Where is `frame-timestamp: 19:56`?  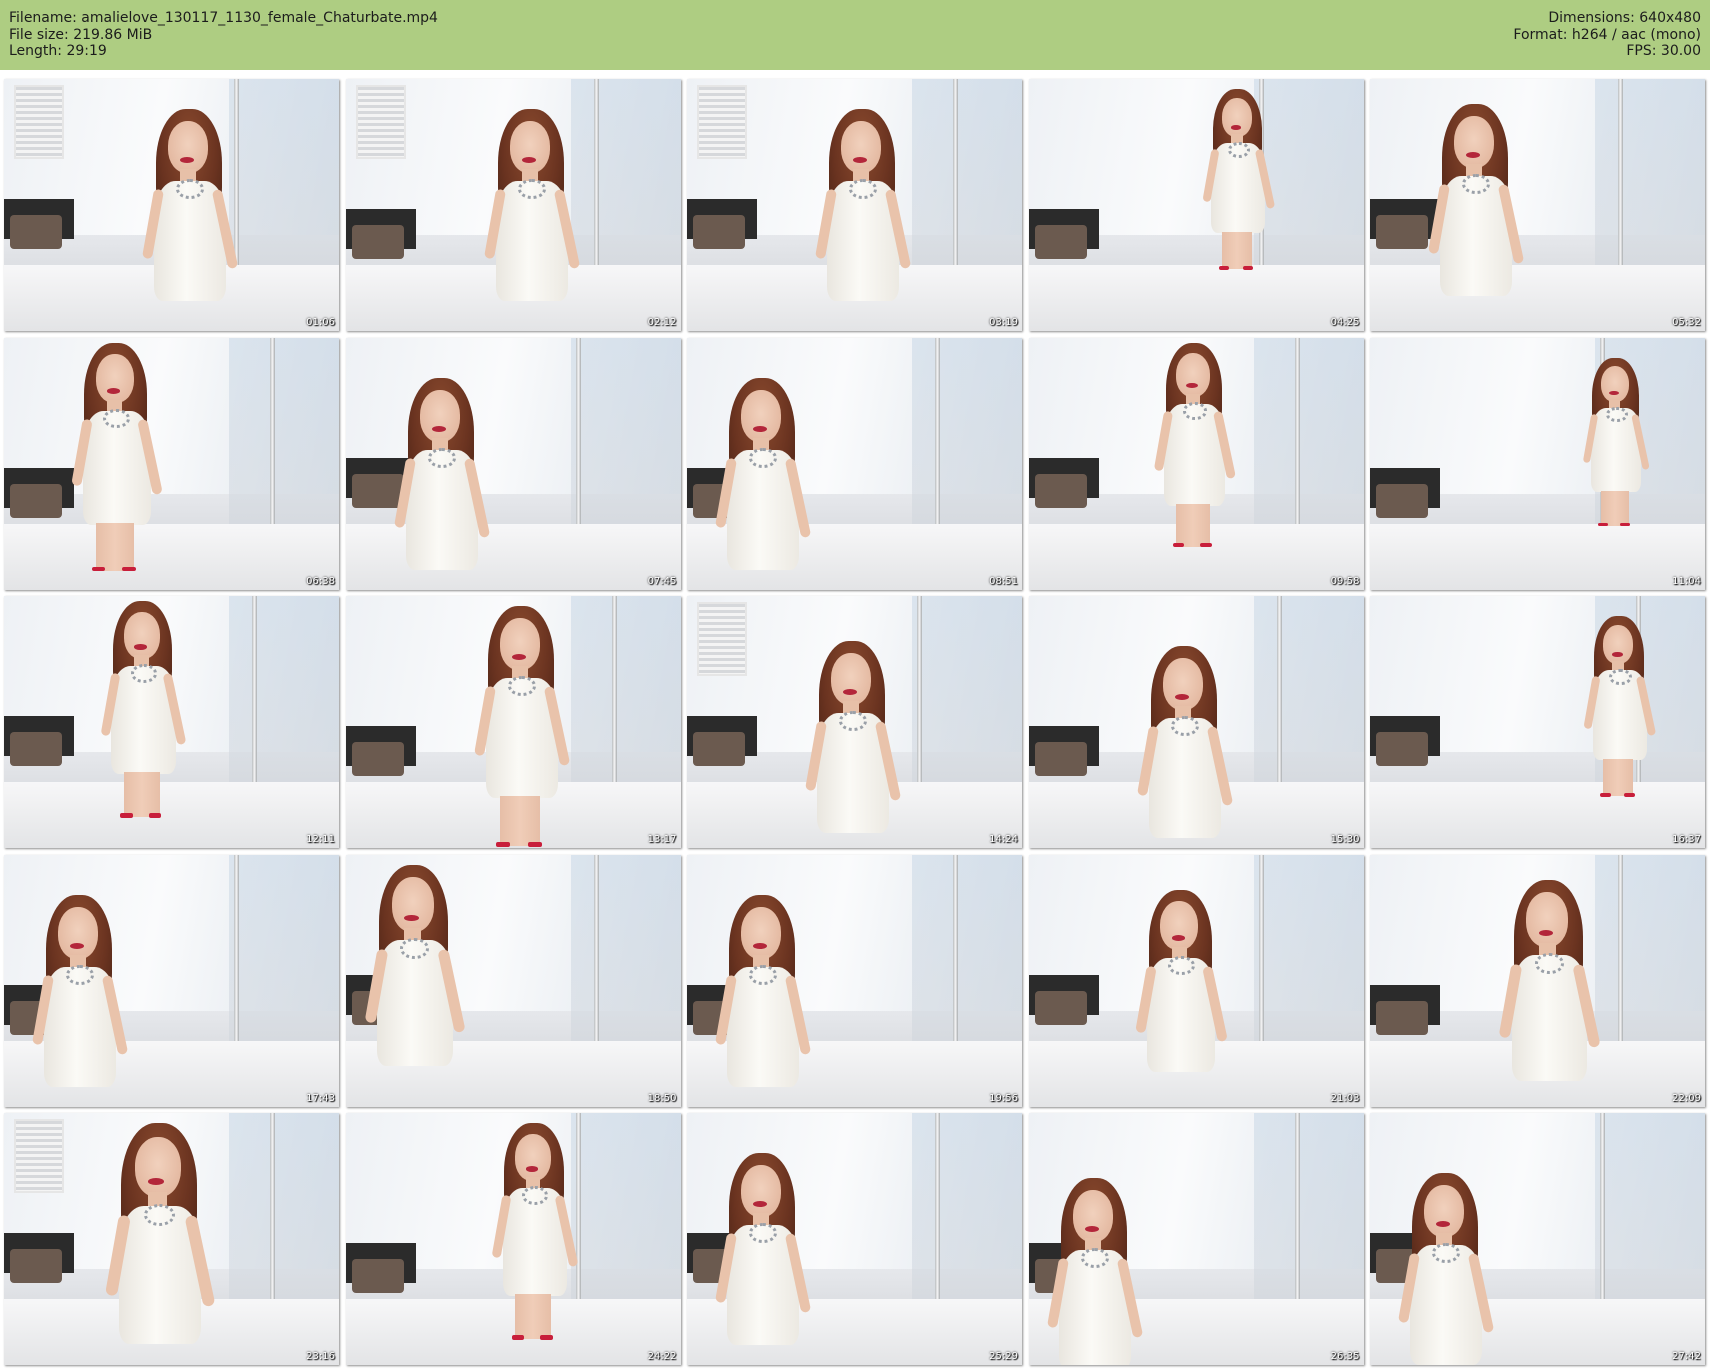
frame-timestamp: 19:56 is located at coordinates (1003, 1098).